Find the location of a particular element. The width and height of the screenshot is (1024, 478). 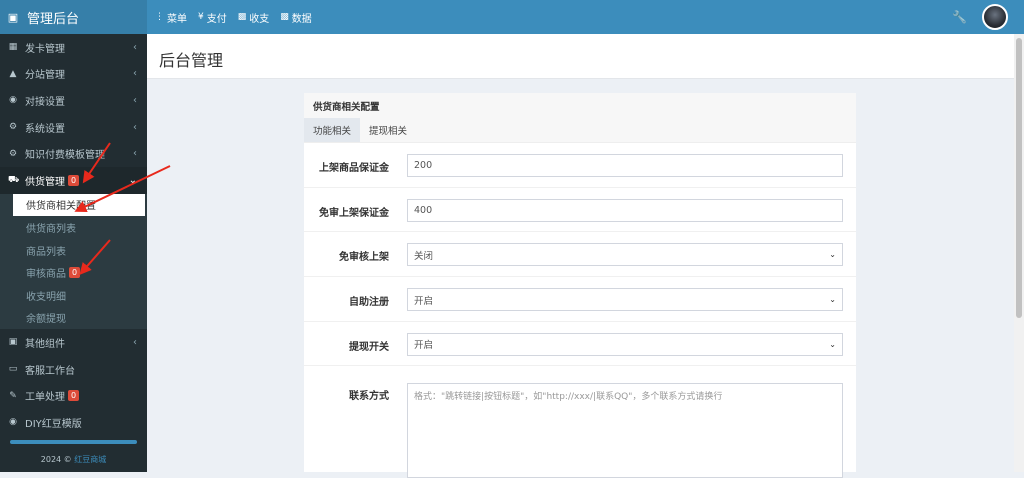

sidebar-item-diy-template: ◉ DIY红豆模版 is located at coordinates (73, 422).